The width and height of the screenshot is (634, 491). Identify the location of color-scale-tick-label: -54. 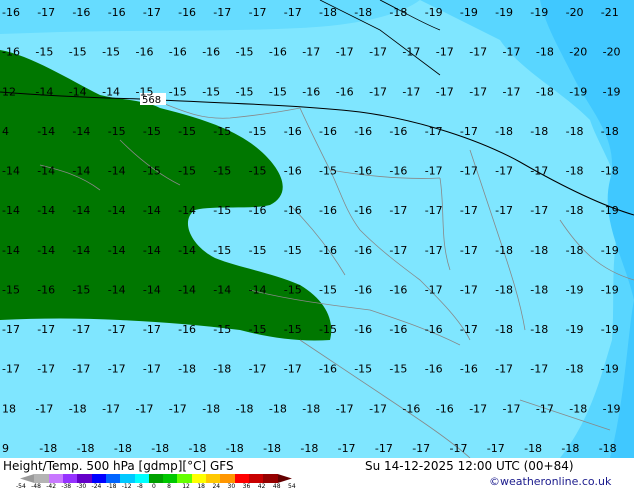
(21, 486).